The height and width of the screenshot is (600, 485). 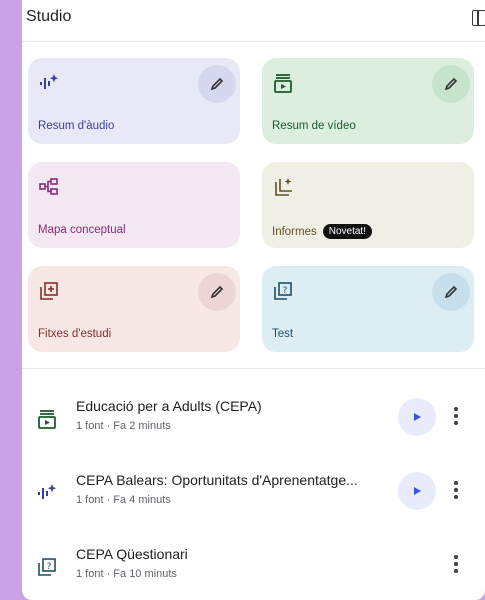 I want to click on card-label: Informes Novetat!, so click(x=322, y=231).